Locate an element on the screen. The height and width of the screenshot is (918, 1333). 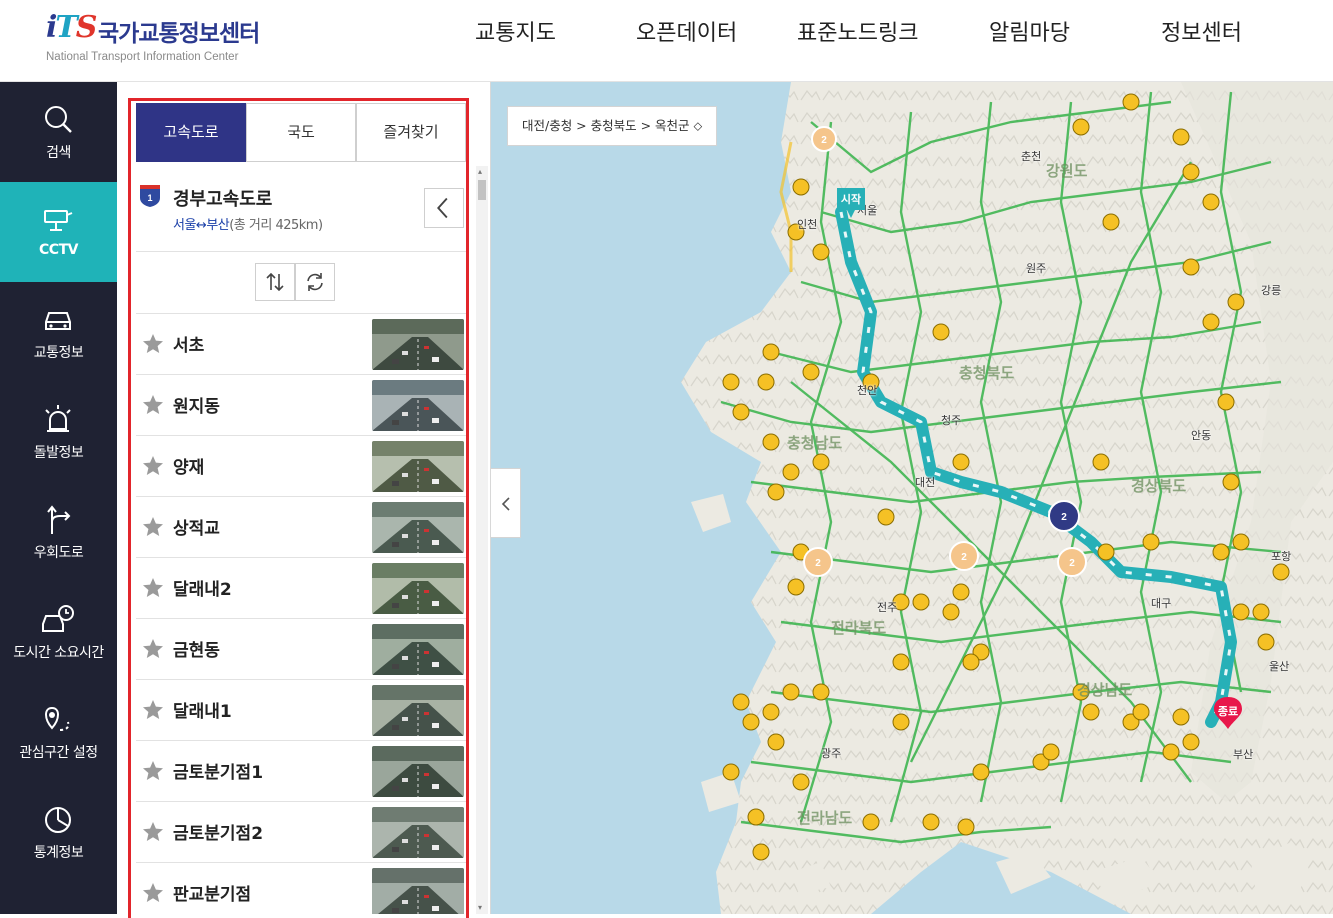
sidebar-item-detour: 우회도로 is located at coordinates (58, 532).